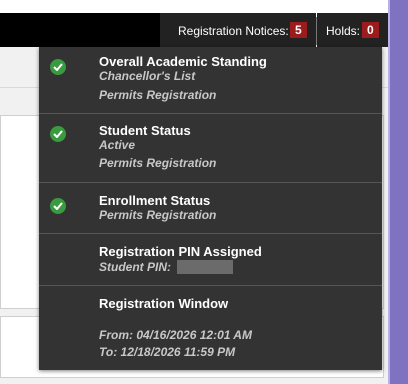 This screenshot has width=408, height=384. I want to click on notice-detail: To: 12/18/2026 11:59 PM, so click(167, 352).